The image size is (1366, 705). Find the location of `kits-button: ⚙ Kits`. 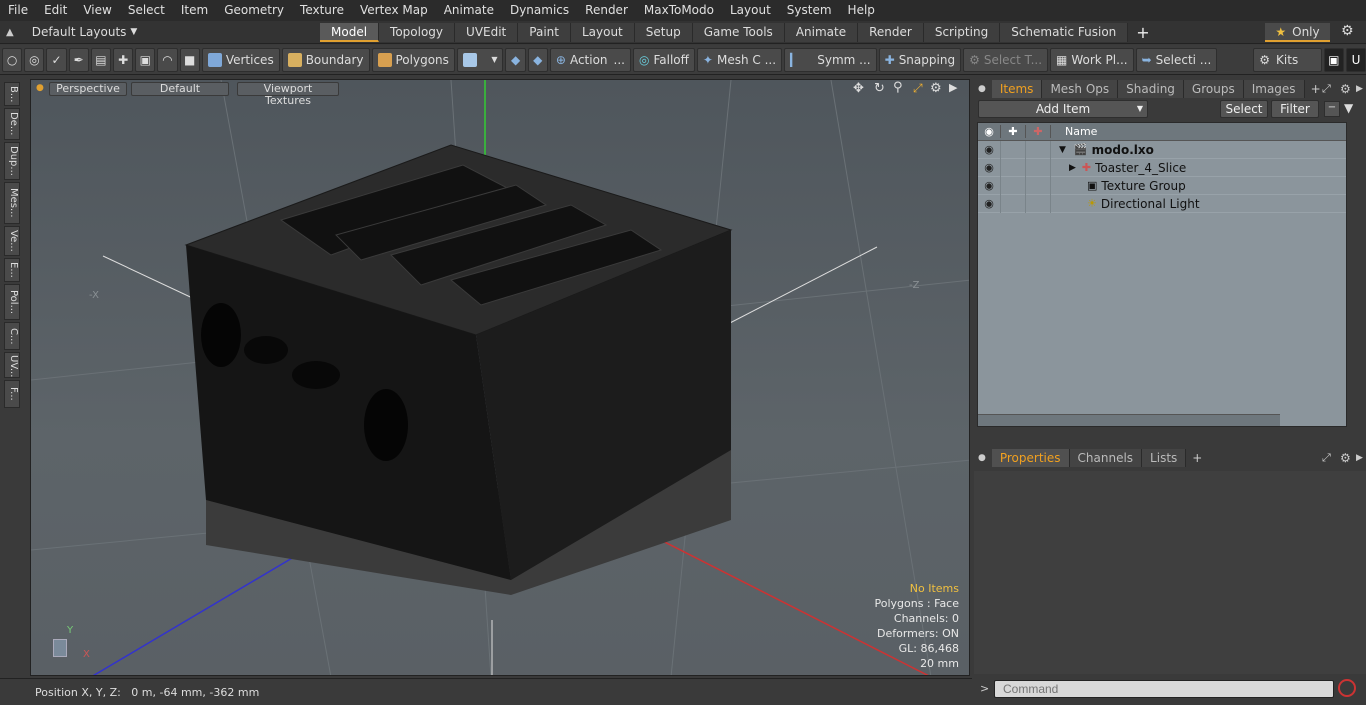

kits-button: ⚙ Kits is located at coordinates (1287, 59).